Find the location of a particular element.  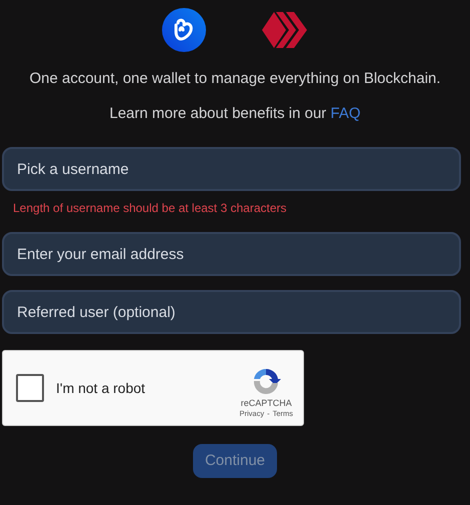

error-message: Length of username should be at least 3 characters is located at coordinates (150, 208).